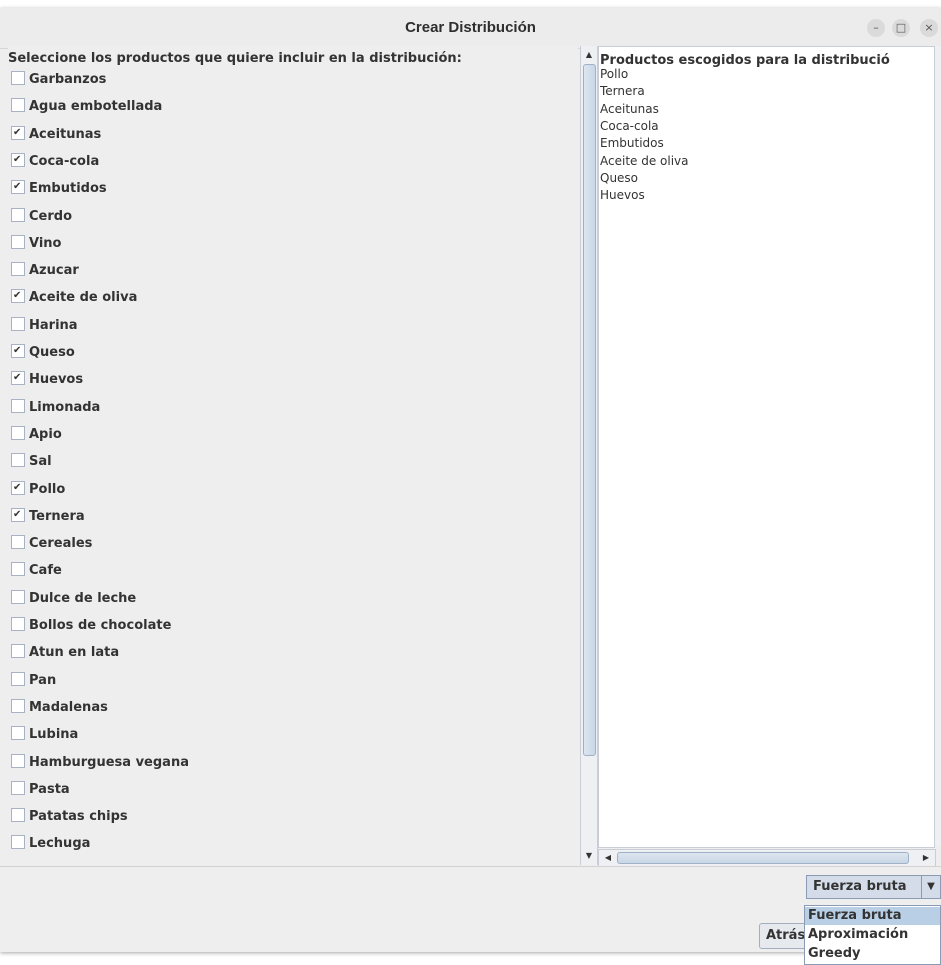 The width and height of the screenshot is (941, 965). I want to click on algorithm-select: Fuerza bruta ▼, so click(873, 887).